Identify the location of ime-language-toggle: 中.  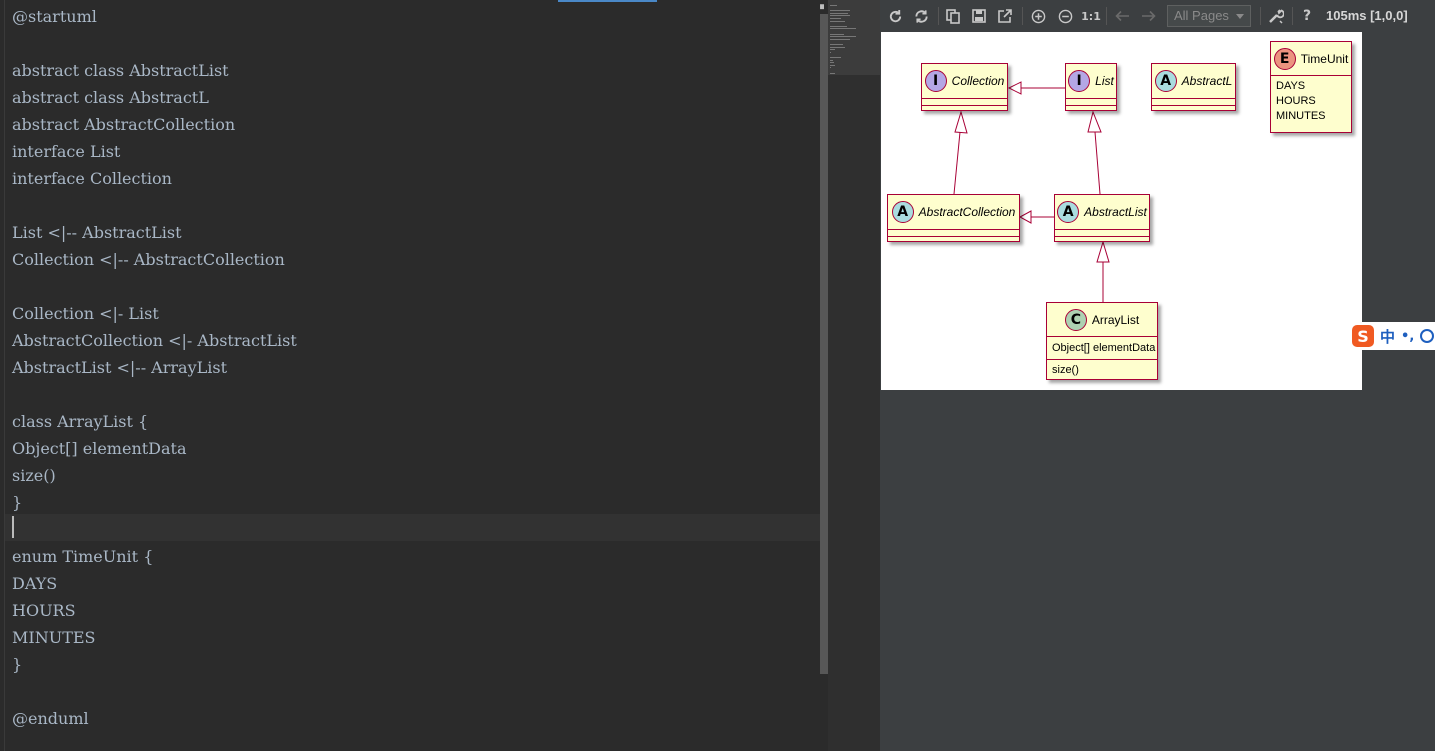
(1387, 336).